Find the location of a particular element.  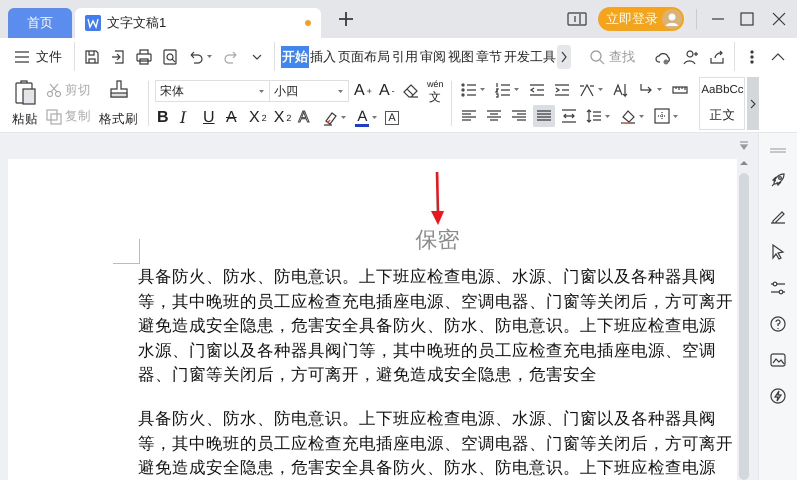

close-icon is located at coordinates (779, 19).